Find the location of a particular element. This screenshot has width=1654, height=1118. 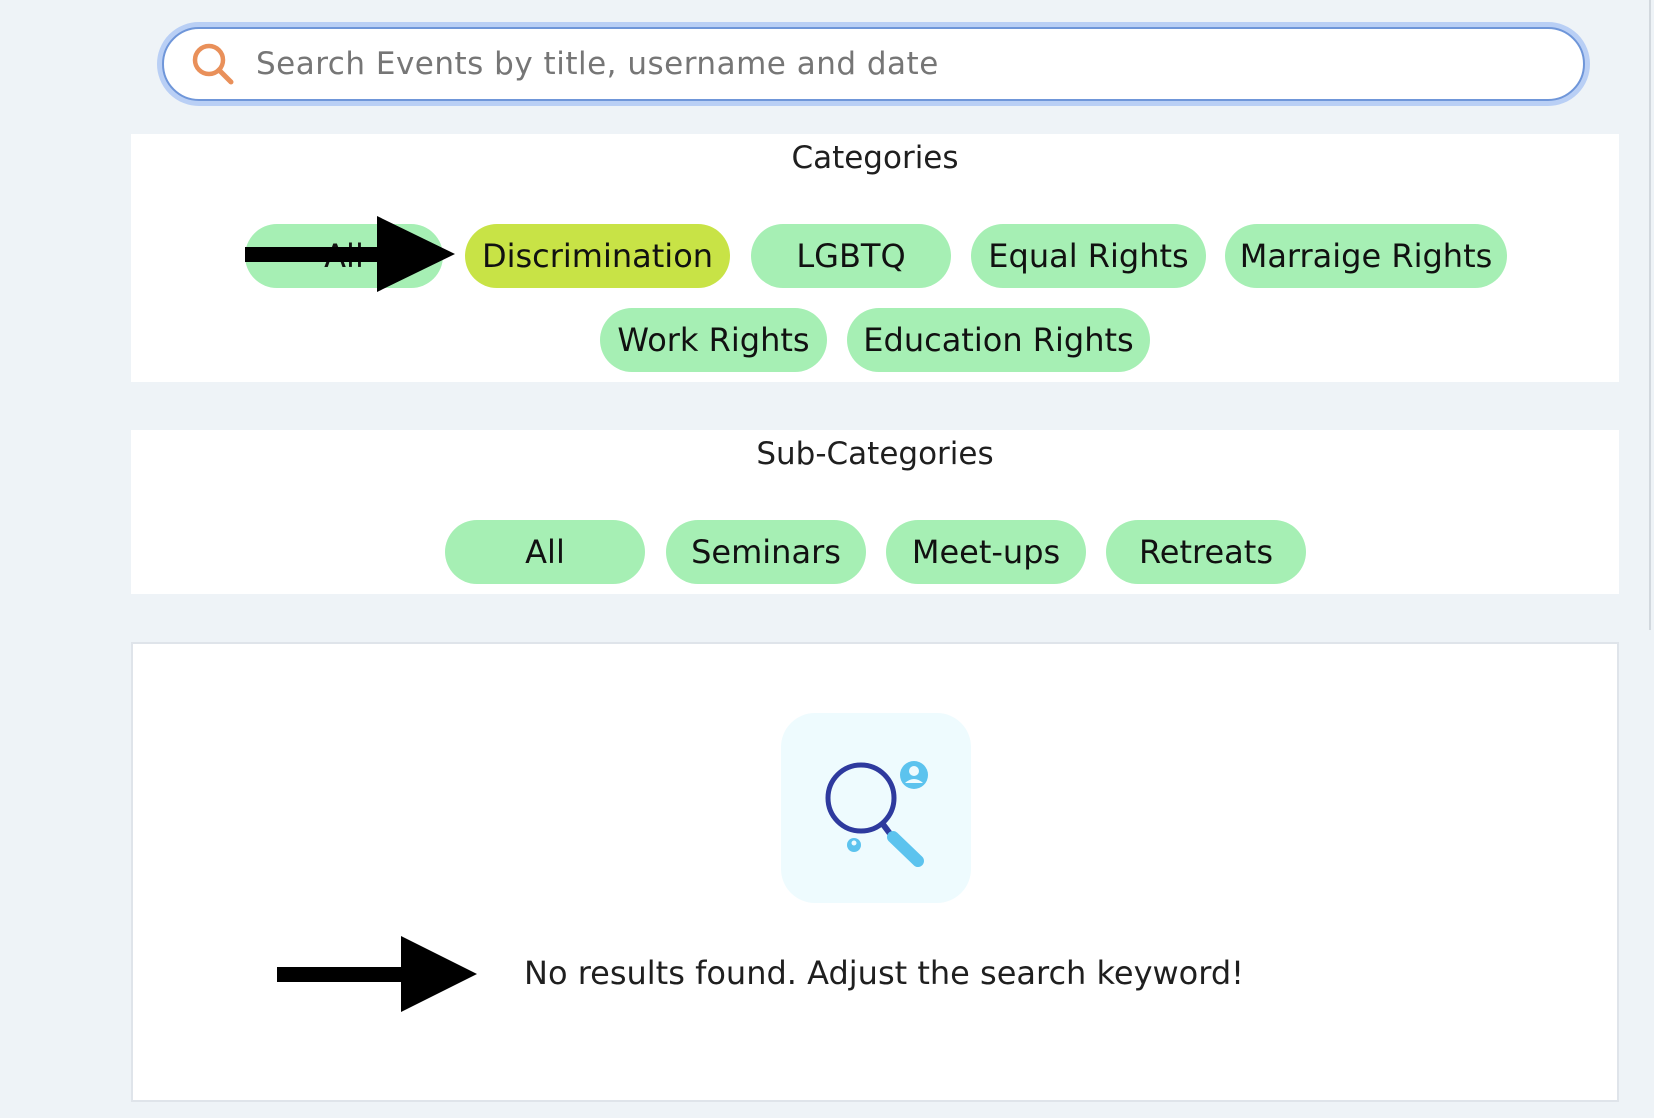

empty-state-illustration is located at coordinates (876, 808).